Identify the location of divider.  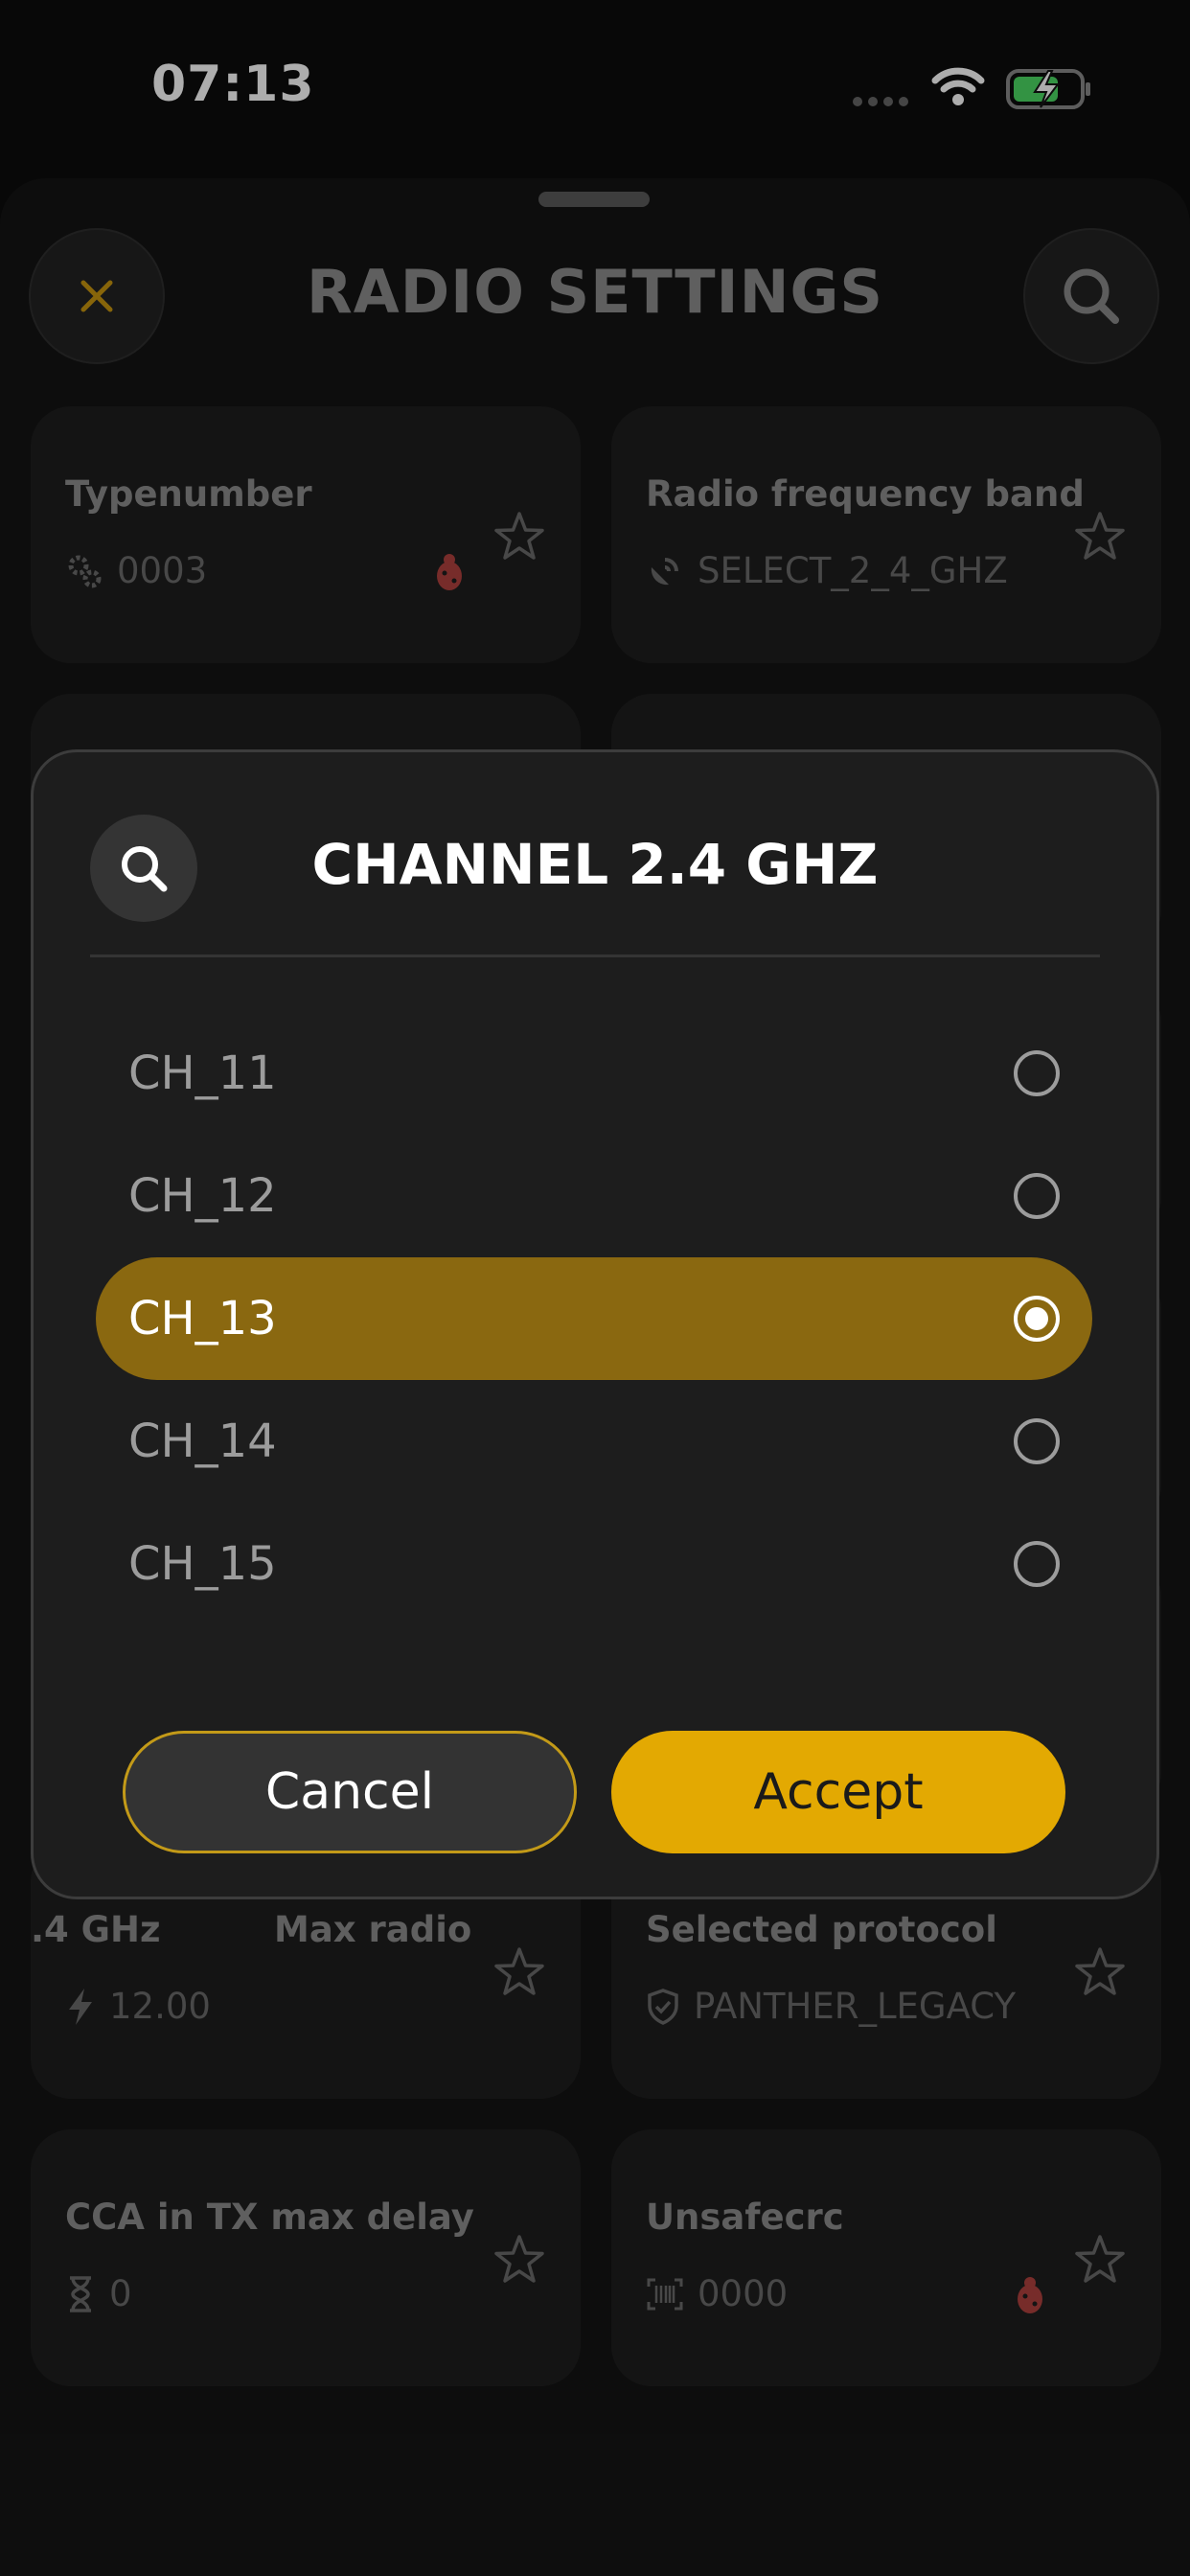
(595, 955).